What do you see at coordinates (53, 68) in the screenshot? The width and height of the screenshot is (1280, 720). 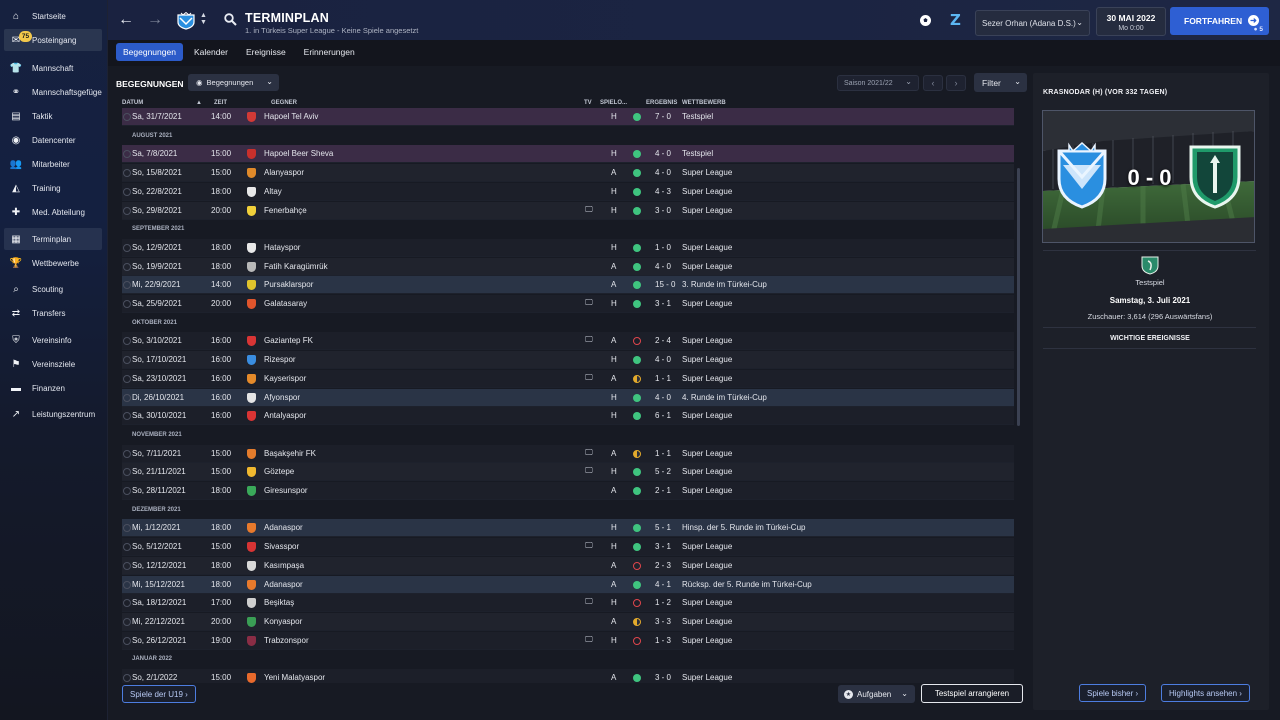 I see `sidebar-item-shirt: 👕 Mannschaft` at bounding box center [53, 68].